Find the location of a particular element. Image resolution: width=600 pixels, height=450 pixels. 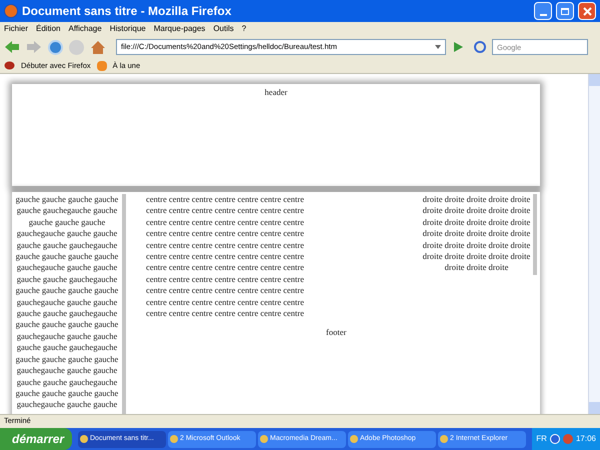

close-button is located at coordinates (587, 11).